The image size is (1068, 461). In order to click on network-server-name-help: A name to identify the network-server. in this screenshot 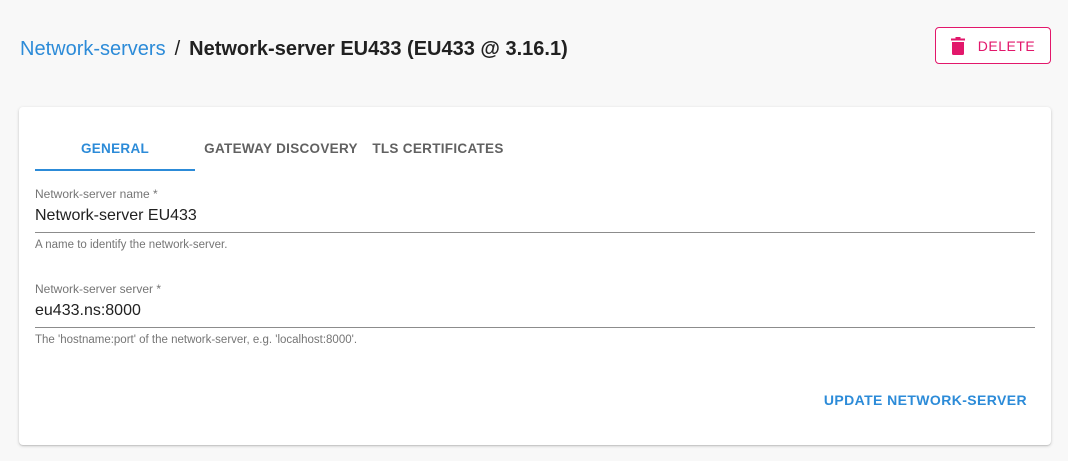, I will do `click(131, 245)`.